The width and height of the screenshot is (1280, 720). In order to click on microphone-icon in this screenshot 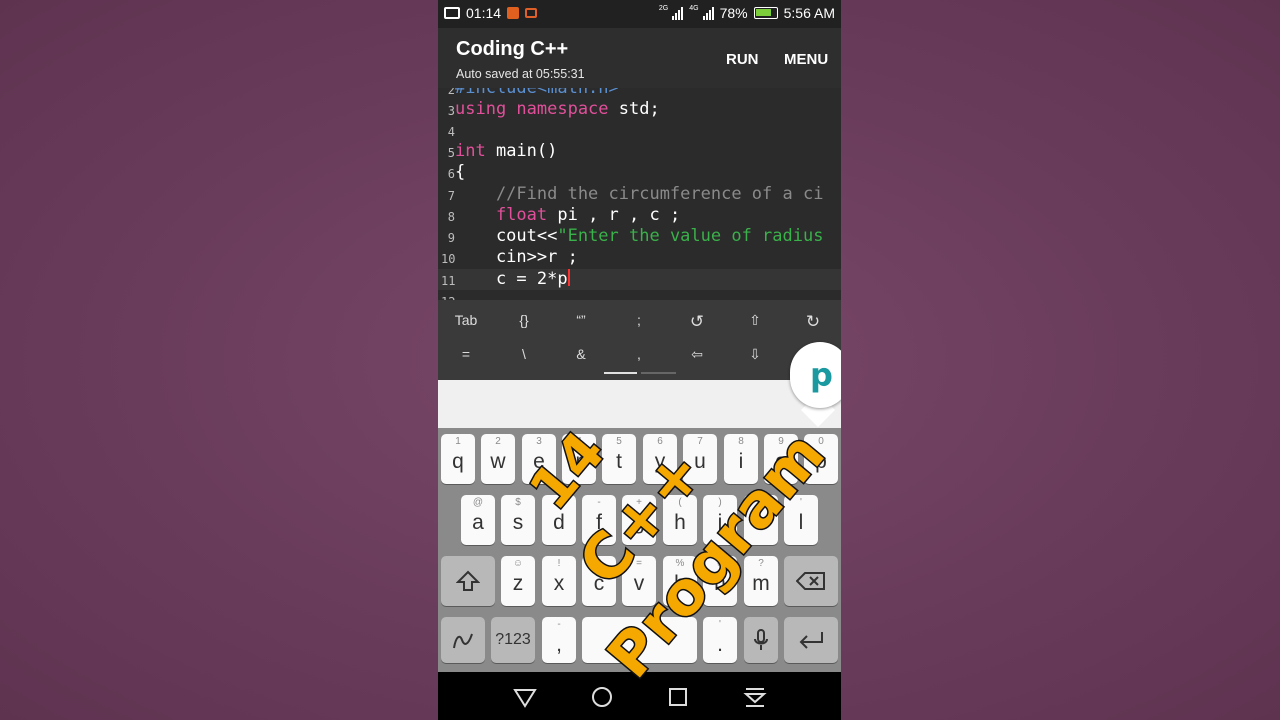, I will do `click(761, 640)`.